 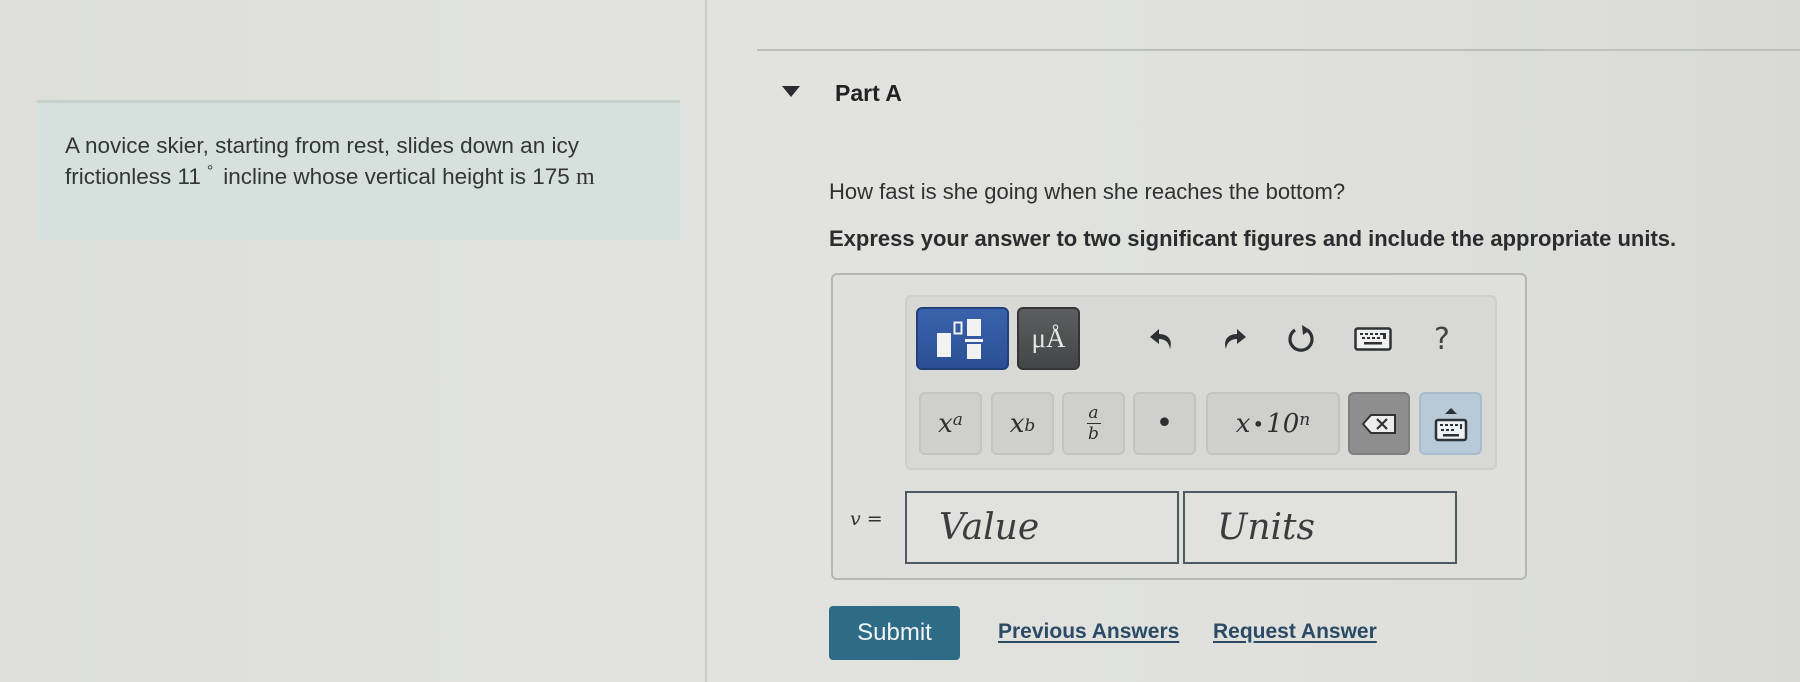 I want to click on subscript-key: xb, so click(x=1022, y=423).